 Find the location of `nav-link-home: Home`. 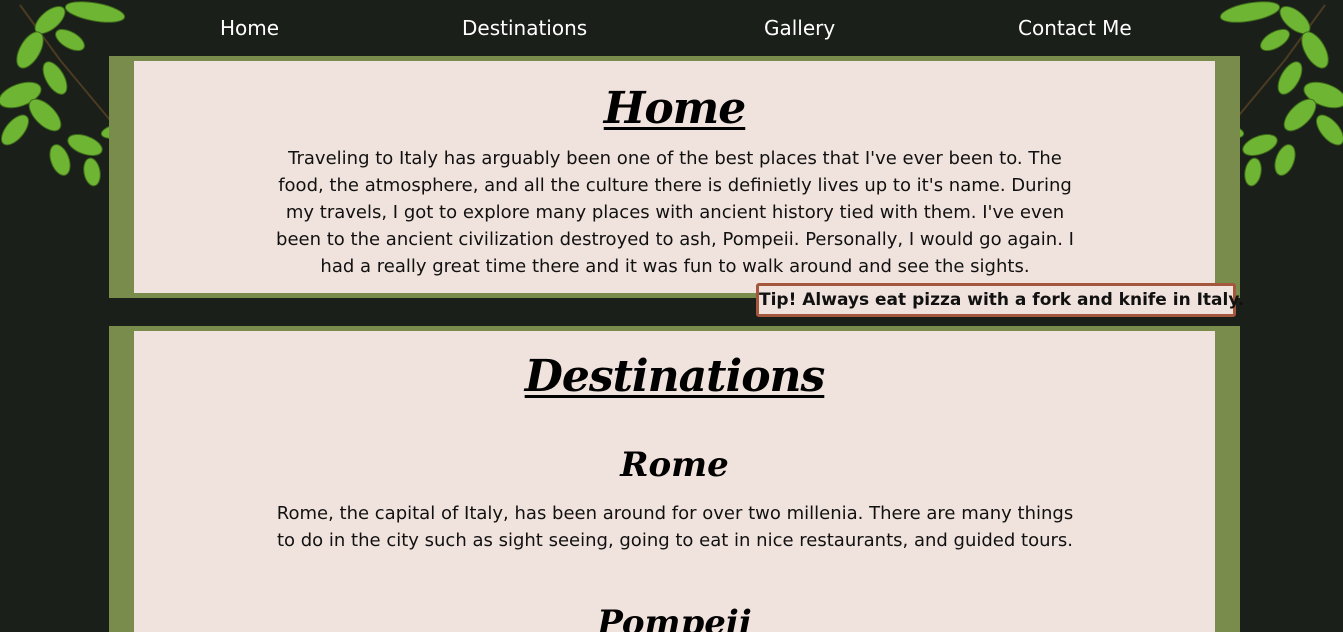

nav-link-home: Home is located at coordinates (249, 28).